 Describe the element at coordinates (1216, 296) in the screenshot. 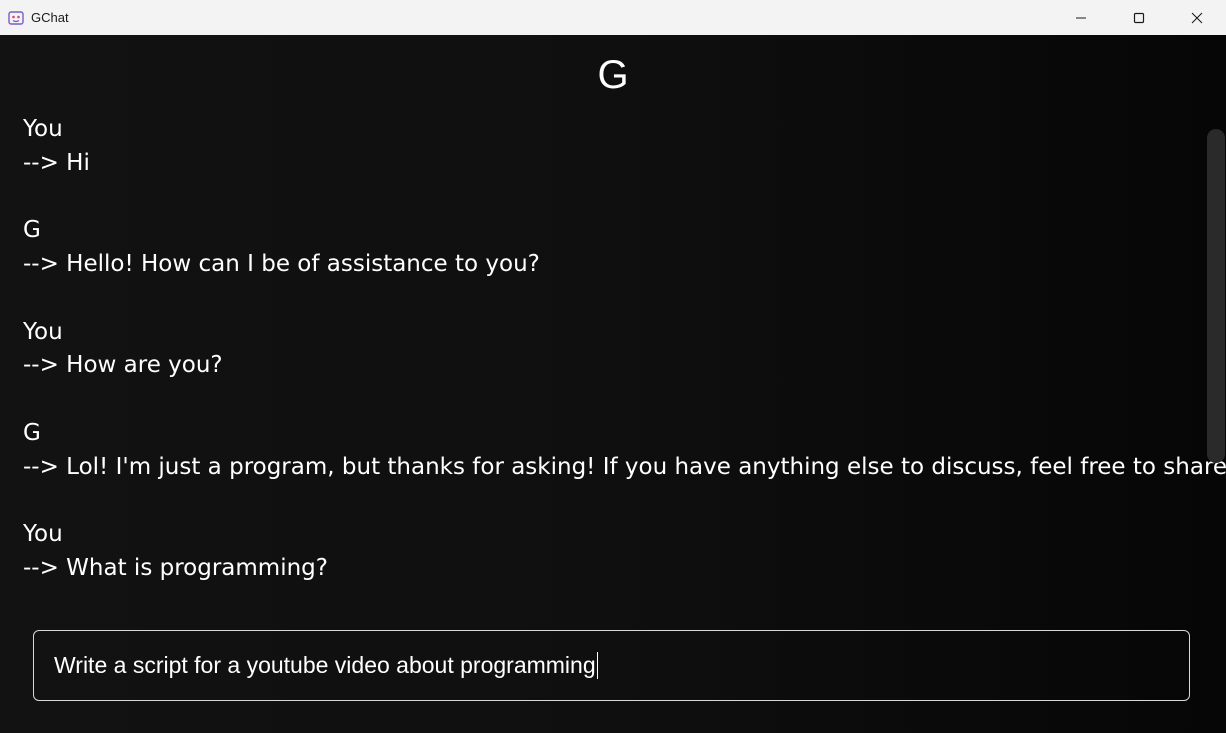

I see `scrollbar-thumb` at that location.